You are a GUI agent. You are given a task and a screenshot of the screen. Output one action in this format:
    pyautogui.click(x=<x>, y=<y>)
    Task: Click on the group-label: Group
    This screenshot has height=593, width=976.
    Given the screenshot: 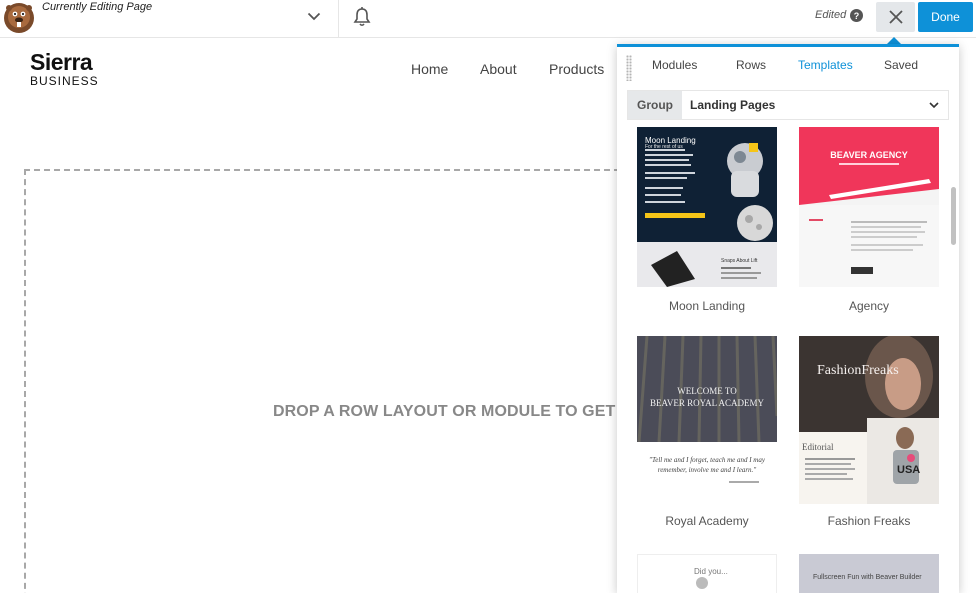 What is the action you would take?
    pyautogui.click(x=655, y=105)
    